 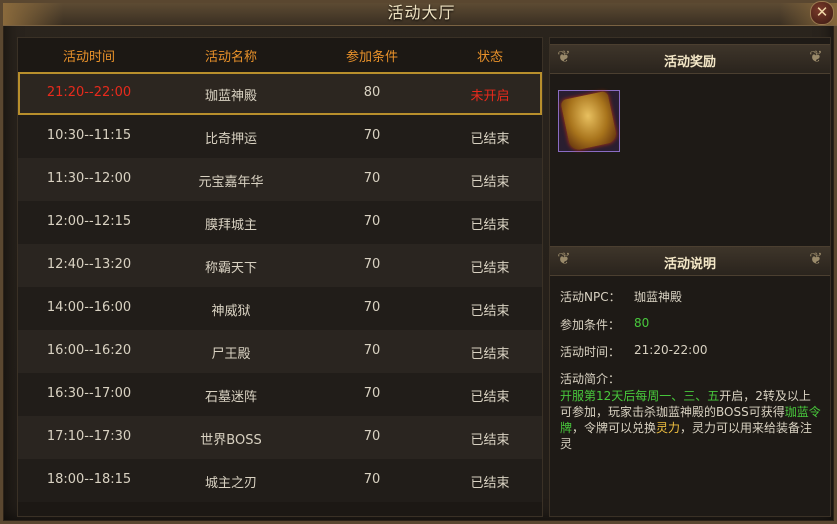 What do you see at coordinates (89, 479) in the screenshot?
I see `row-time: 18:00--18:15` at bounding box center [89, 479].